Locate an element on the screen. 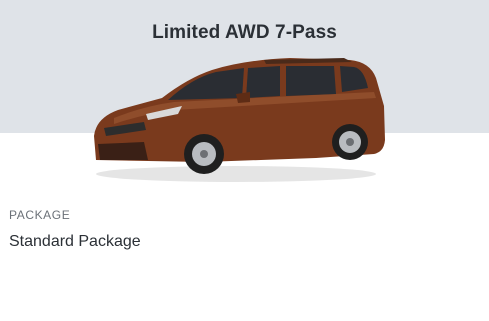  trim-title: Limited AWD 7-Pass is located at coordinates (244, 32).